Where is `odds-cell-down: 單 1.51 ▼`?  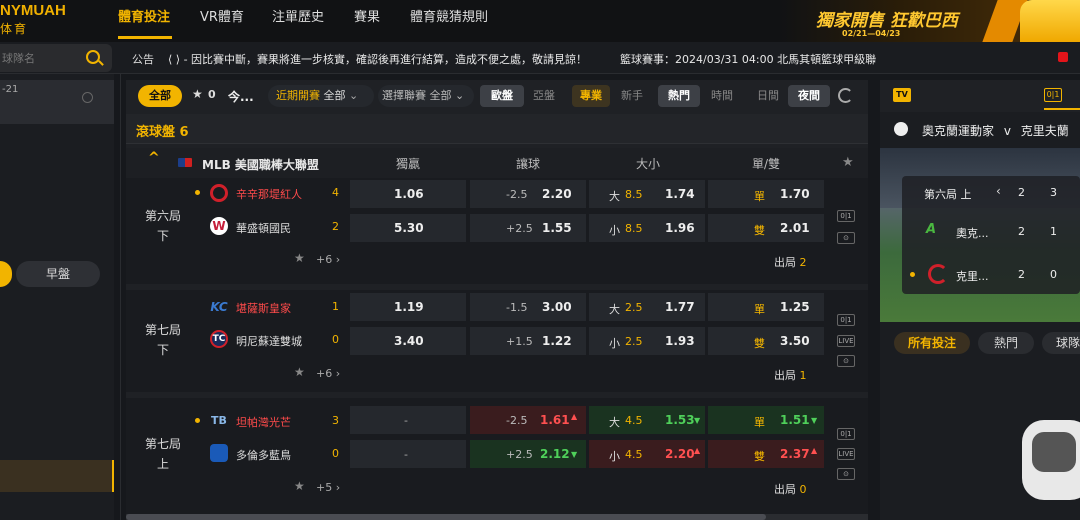
odds-cell-down: 單 1.51 ▼ is located at coordinates (766, 420).